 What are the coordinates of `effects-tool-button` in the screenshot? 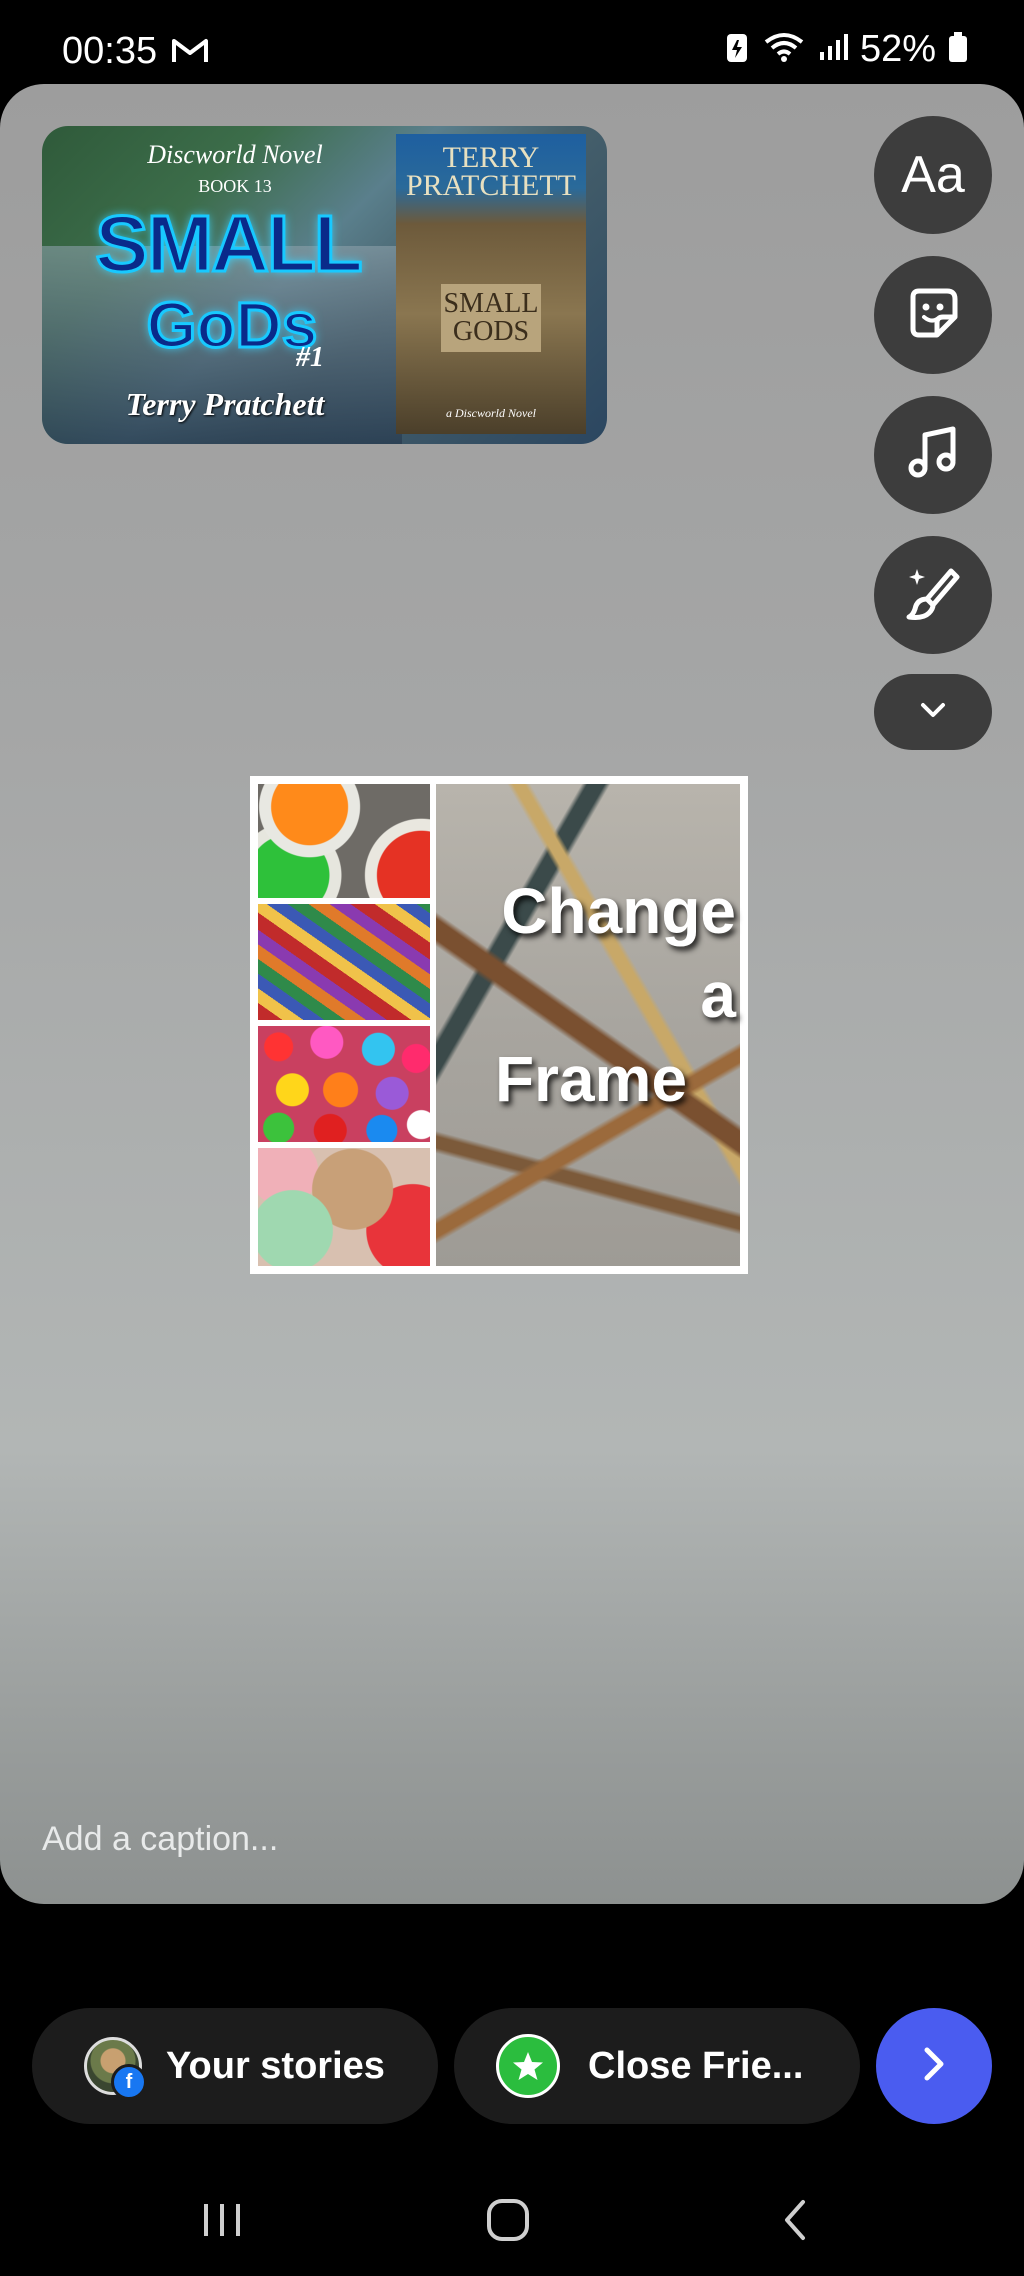 It's located at (933, 595).